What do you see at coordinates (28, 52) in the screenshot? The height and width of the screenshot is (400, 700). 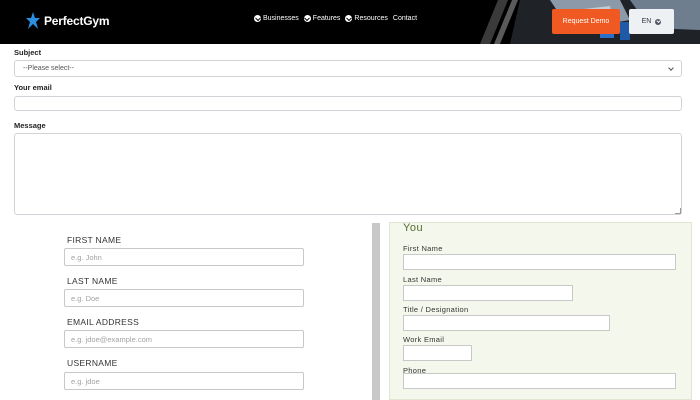 I see `subject-label: Subject` at bounding box center [28, 52].